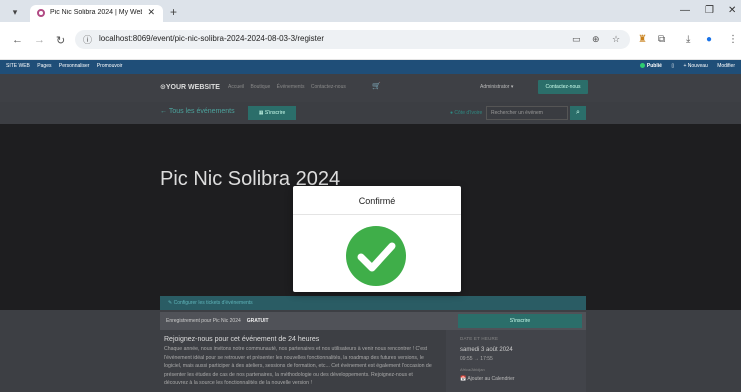  What do you see at coordinates (576, 39) in the screenshot?
I see `cast-icon: ▭` at bounding box center [576, 39].